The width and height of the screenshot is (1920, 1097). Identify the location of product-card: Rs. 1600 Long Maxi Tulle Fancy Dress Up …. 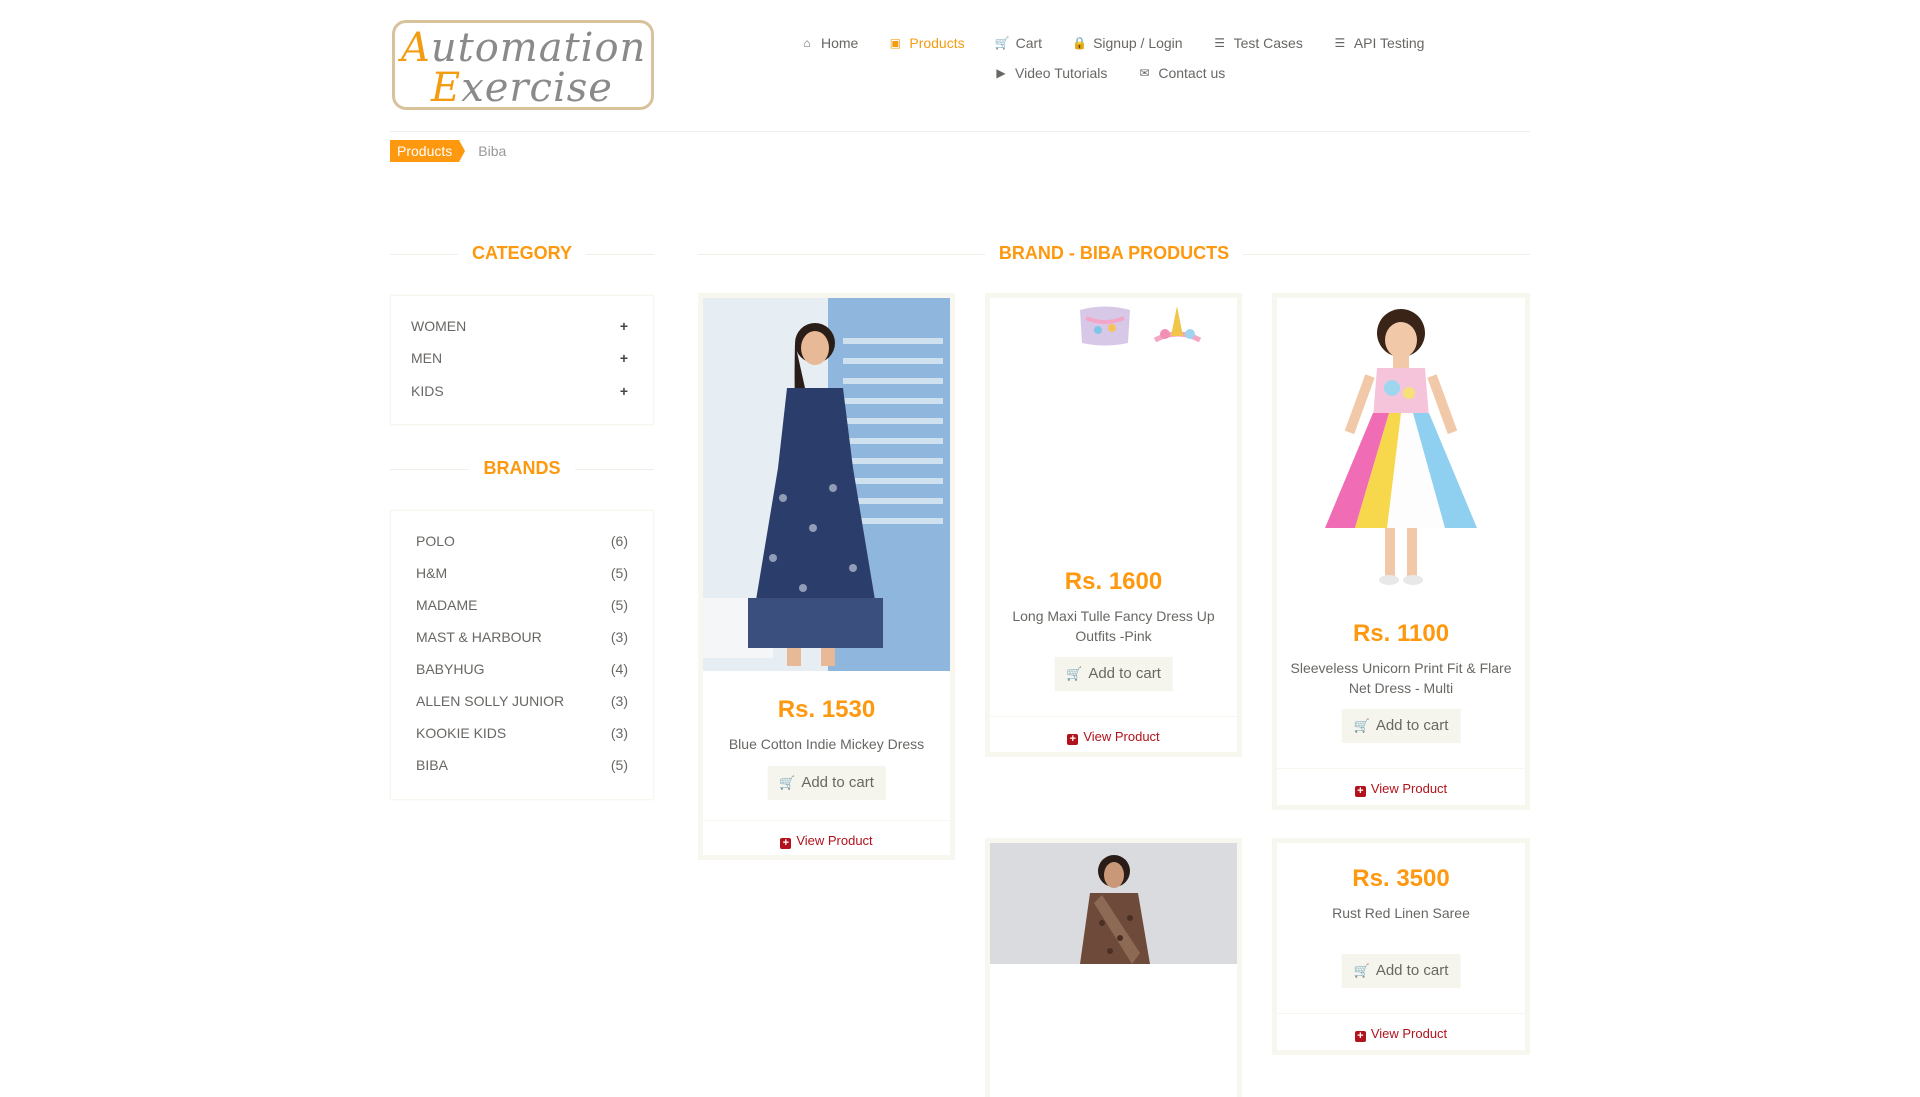
(1113, 525).